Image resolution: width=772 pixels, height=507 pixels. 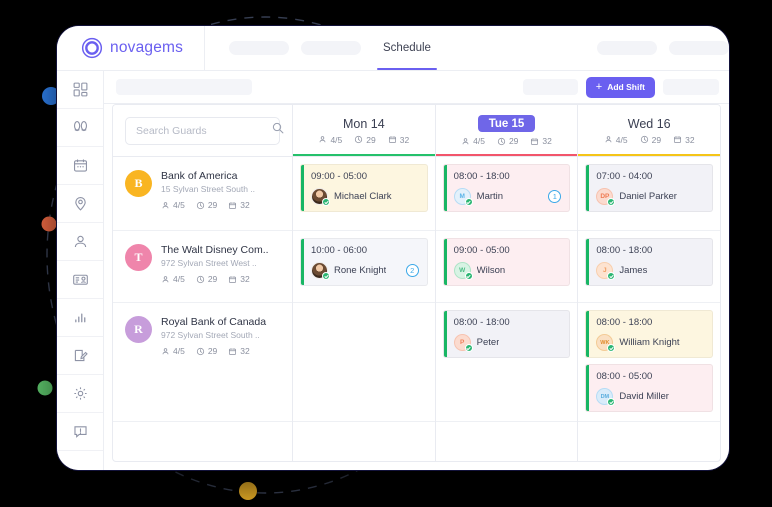 I want to click on shift-card: 10:00 - 06:00 Rone Knight 2, so click(x=364, y=262).